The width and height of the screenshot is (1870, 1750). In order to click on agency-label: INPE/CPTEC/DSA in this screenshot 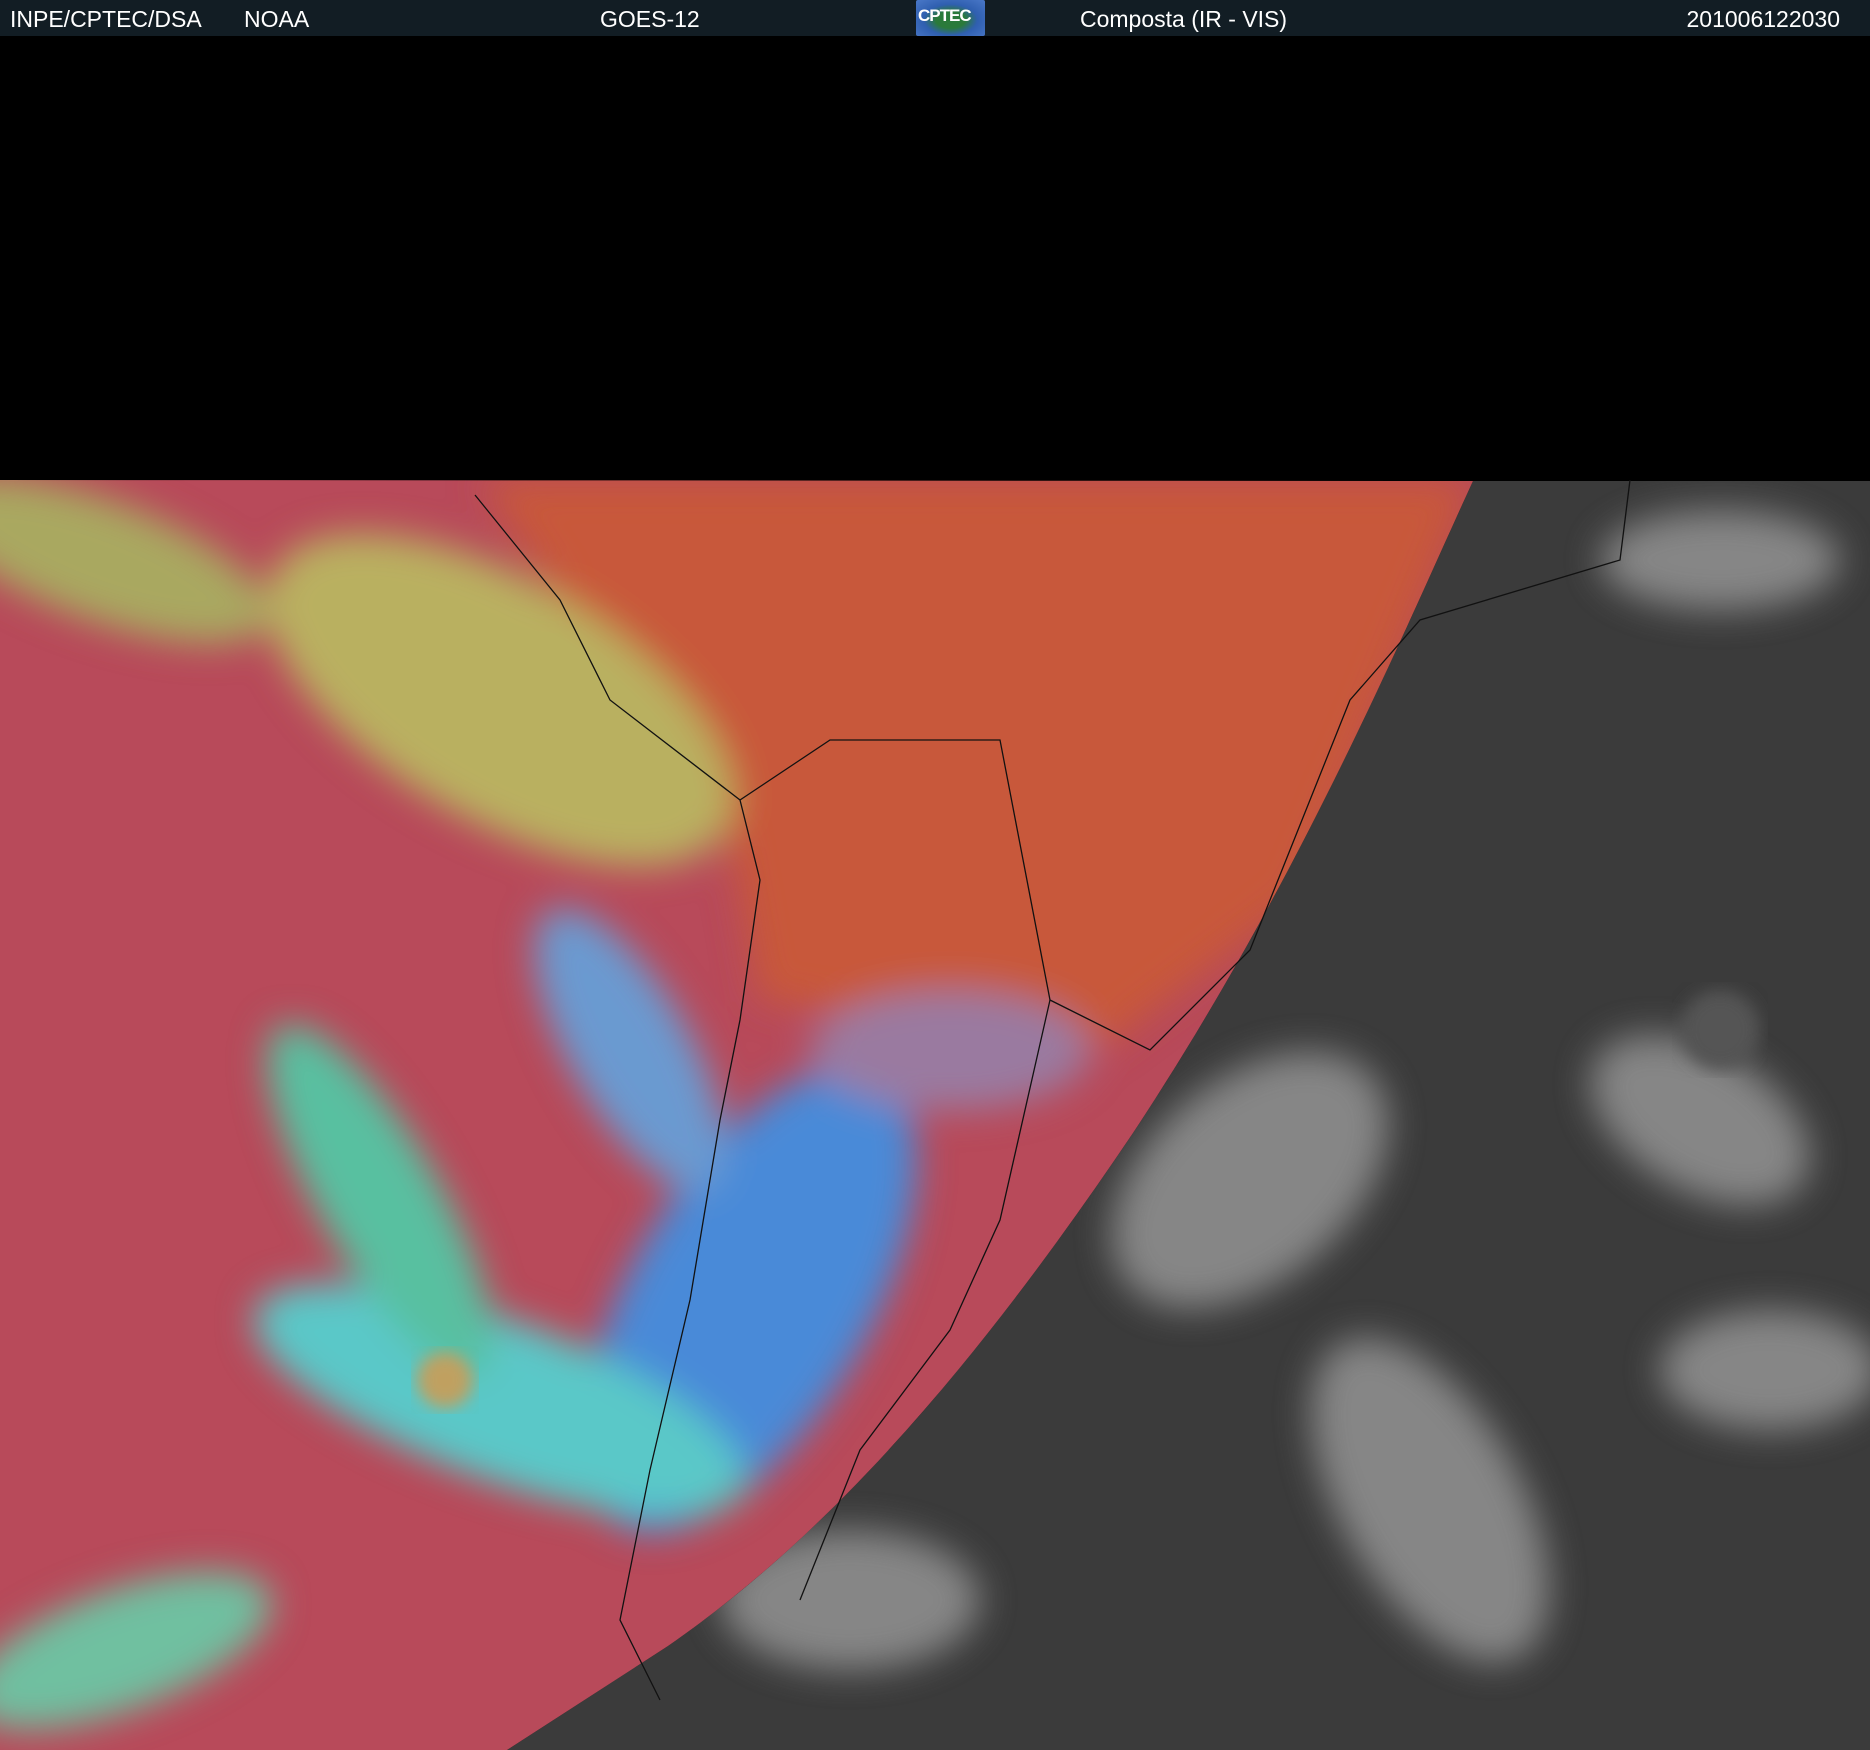, I will do `click(106, 19)`.